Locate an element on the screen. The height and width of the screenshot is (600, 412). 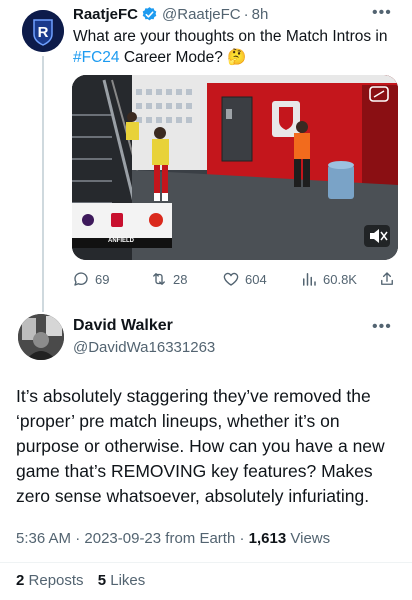
tweet-action-bar: 69 28 604 60.8K is located at coordinates (235, 280).